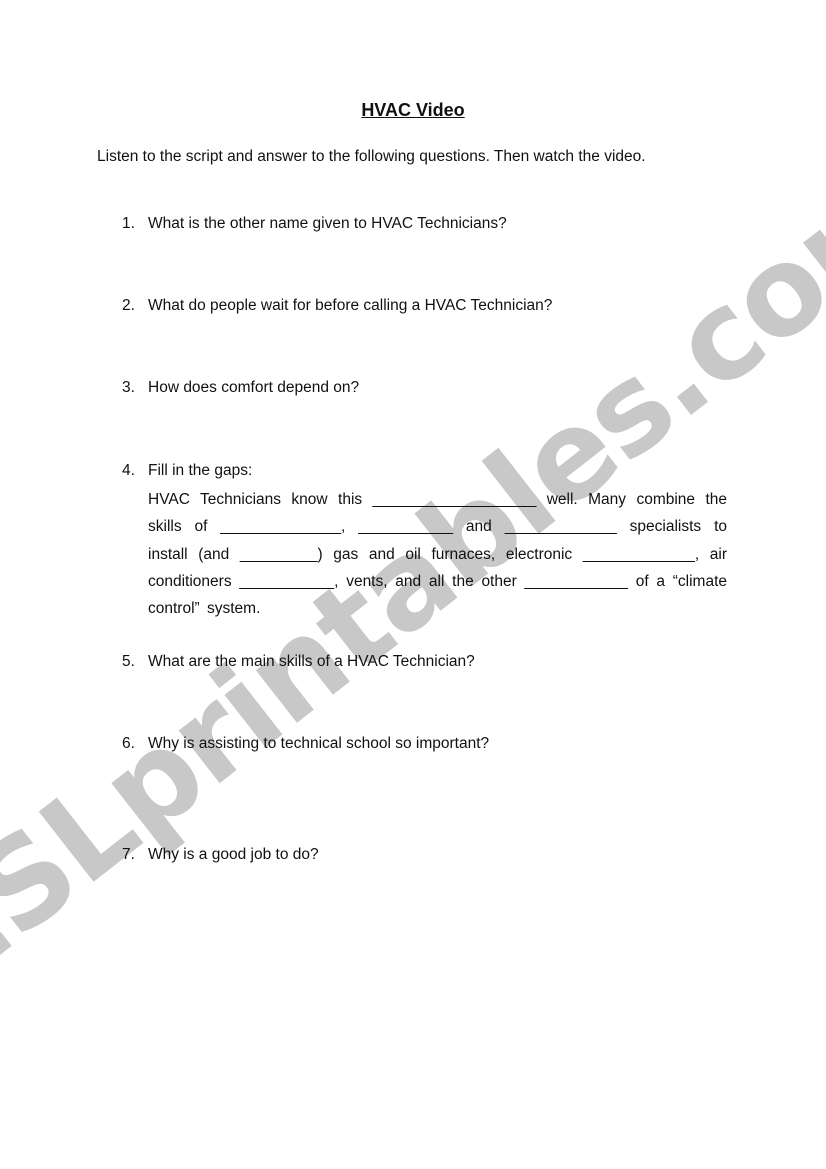  What do you see at coordinates (233, 854) in the screenshot?
I see `question-text: Why is a good job to do?` at bounding box center [233, 854].